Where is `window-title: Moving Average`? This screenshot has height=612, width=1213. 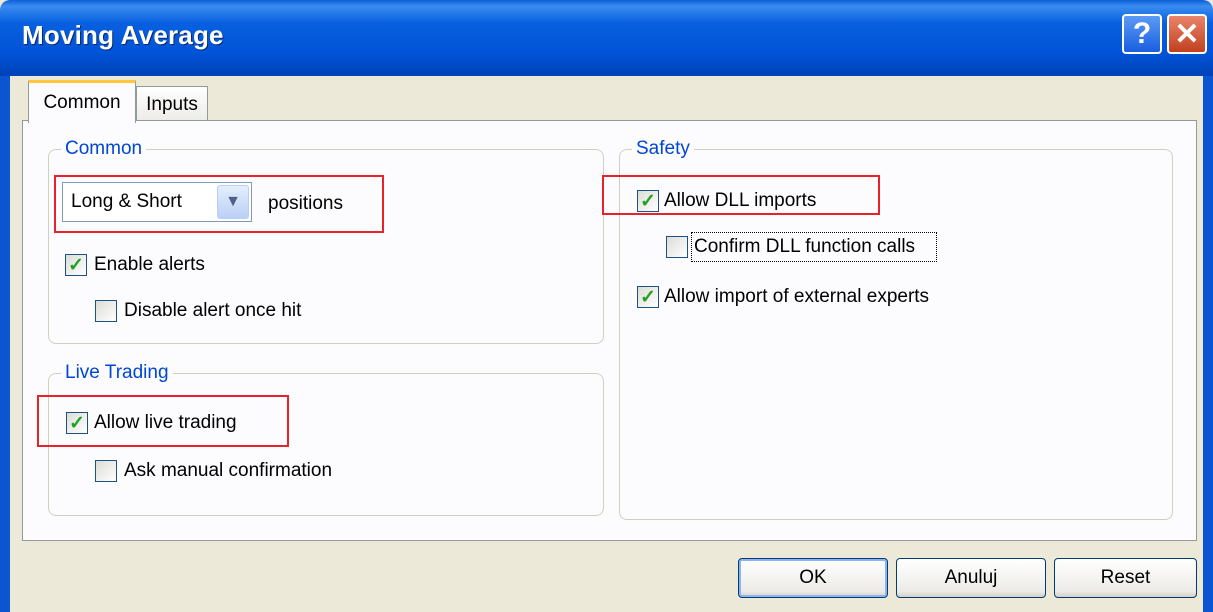
window-title: Moving Average is located at coordinates (123, 35).